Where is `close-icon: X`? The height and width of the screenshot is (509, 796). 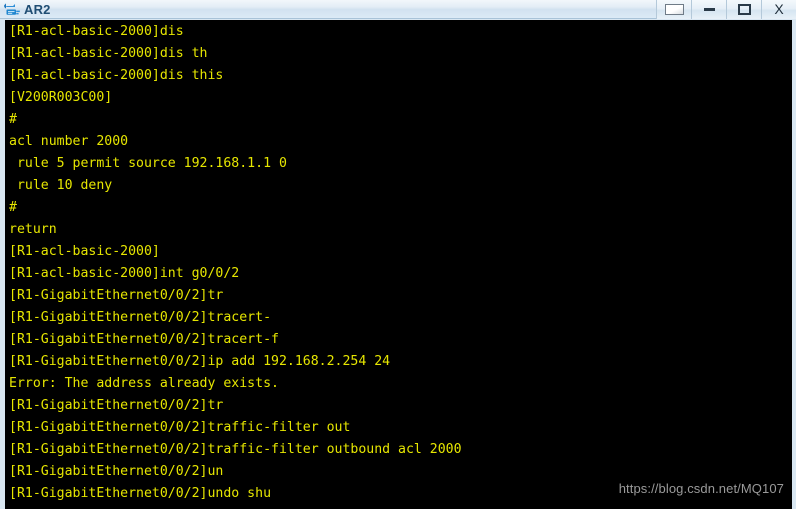
close-icon: X is located at coordinates (779, 9).